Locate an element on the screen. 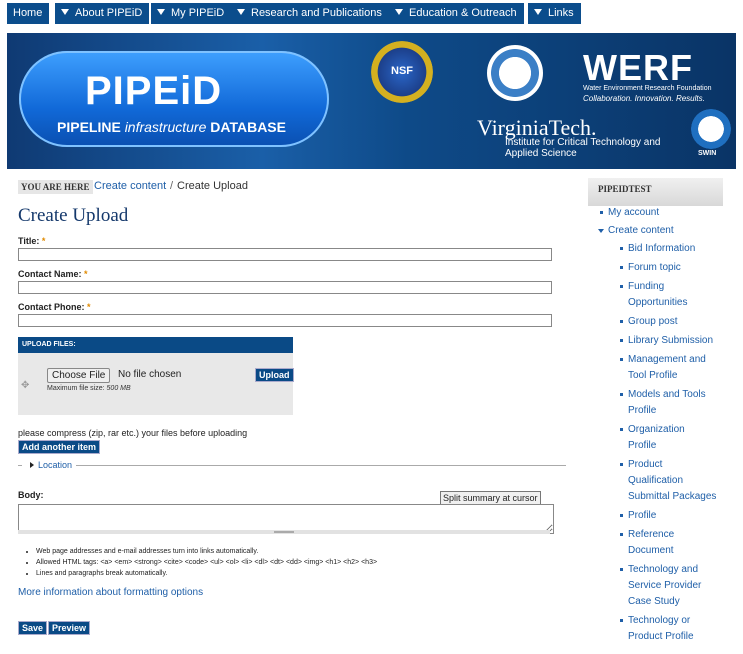 This screenshot has width=743, height=654. pipeid-logo-text: PIPEiD is located at coordinates (154, 91).